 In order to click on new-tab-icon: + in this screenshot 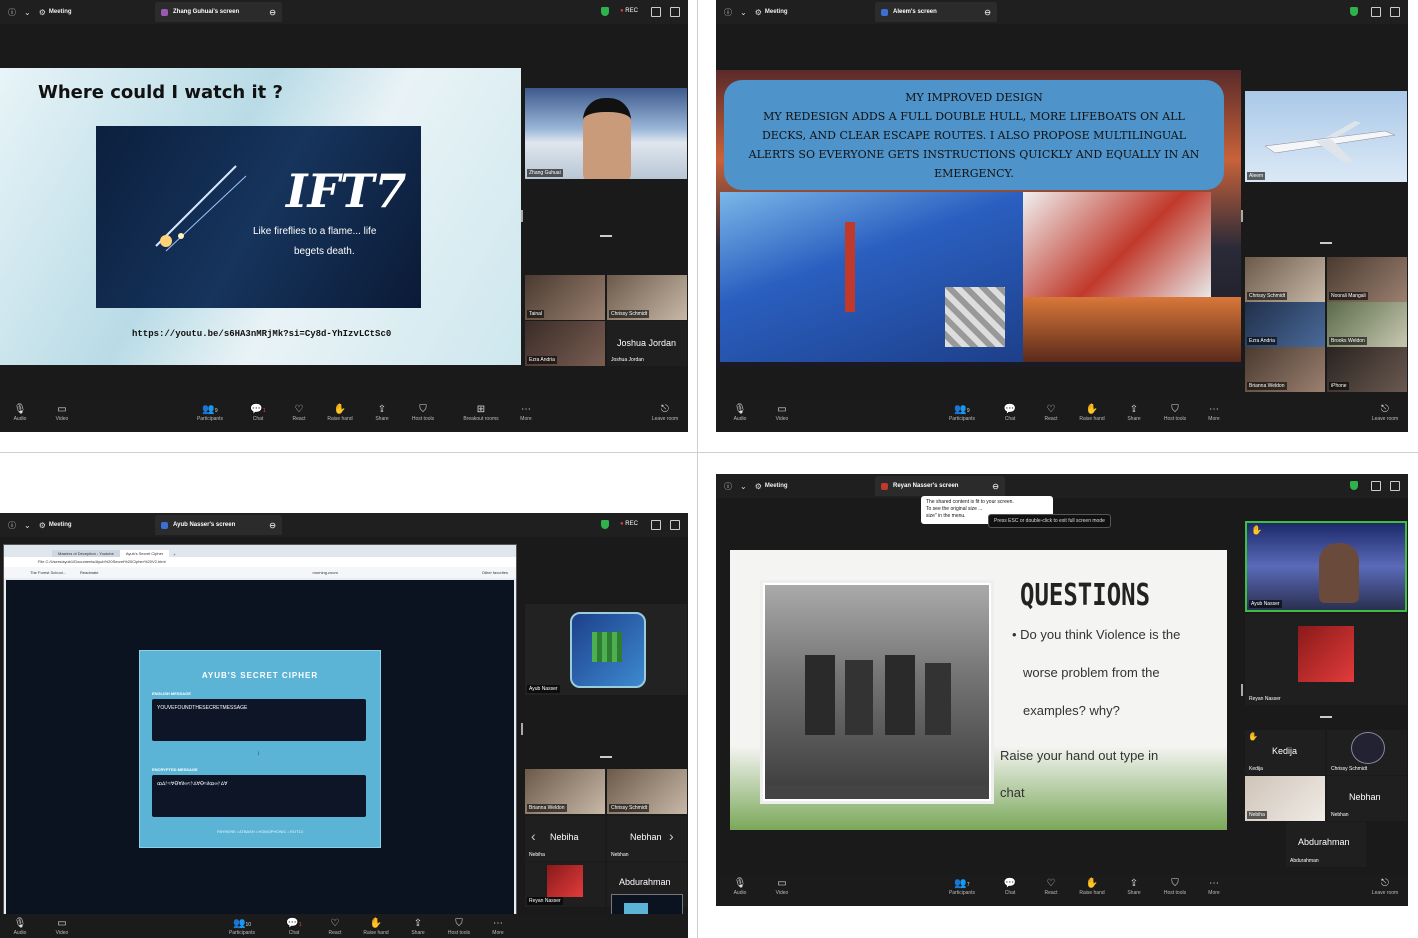, I will do `click(174, 554)`.